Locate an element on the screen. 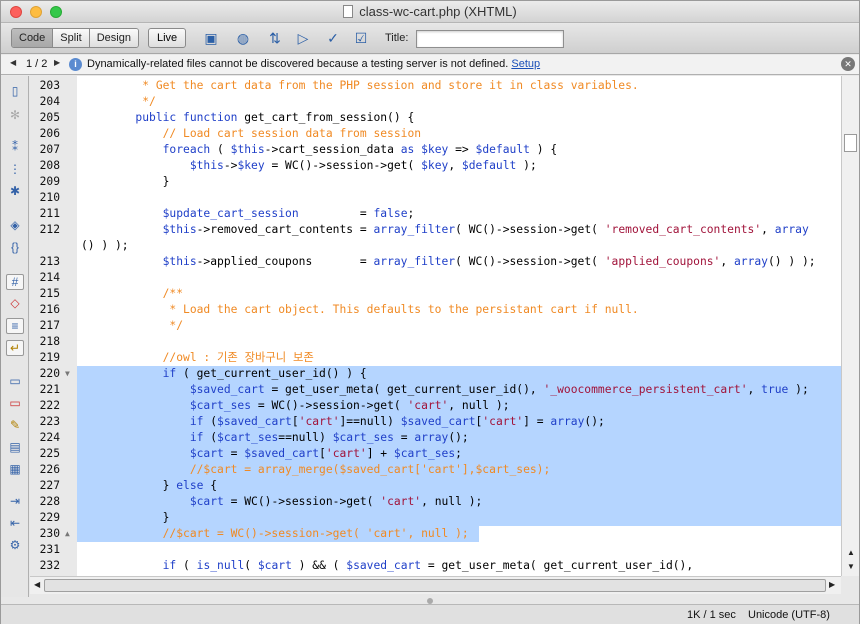 The height and width of the screenshot is (624, 860). code-line: 211 $update_cart_session = false; is located at coordinates (435, 214).